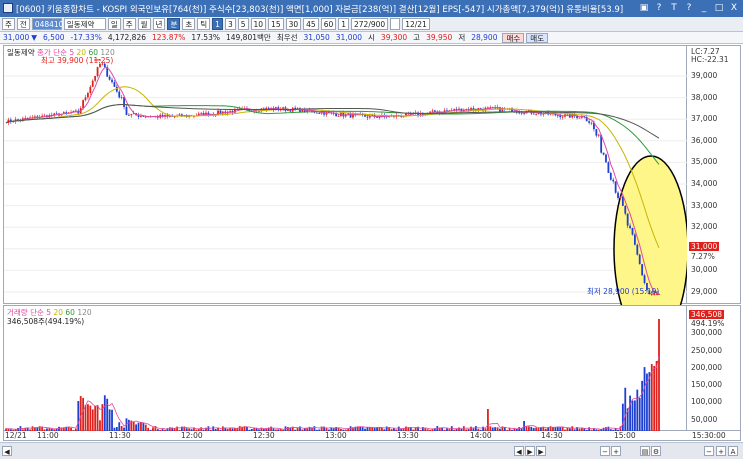 The height and width of the screenshot is (459, 743). I want to click on zoom-minus-icon: −, so click(709, 451).